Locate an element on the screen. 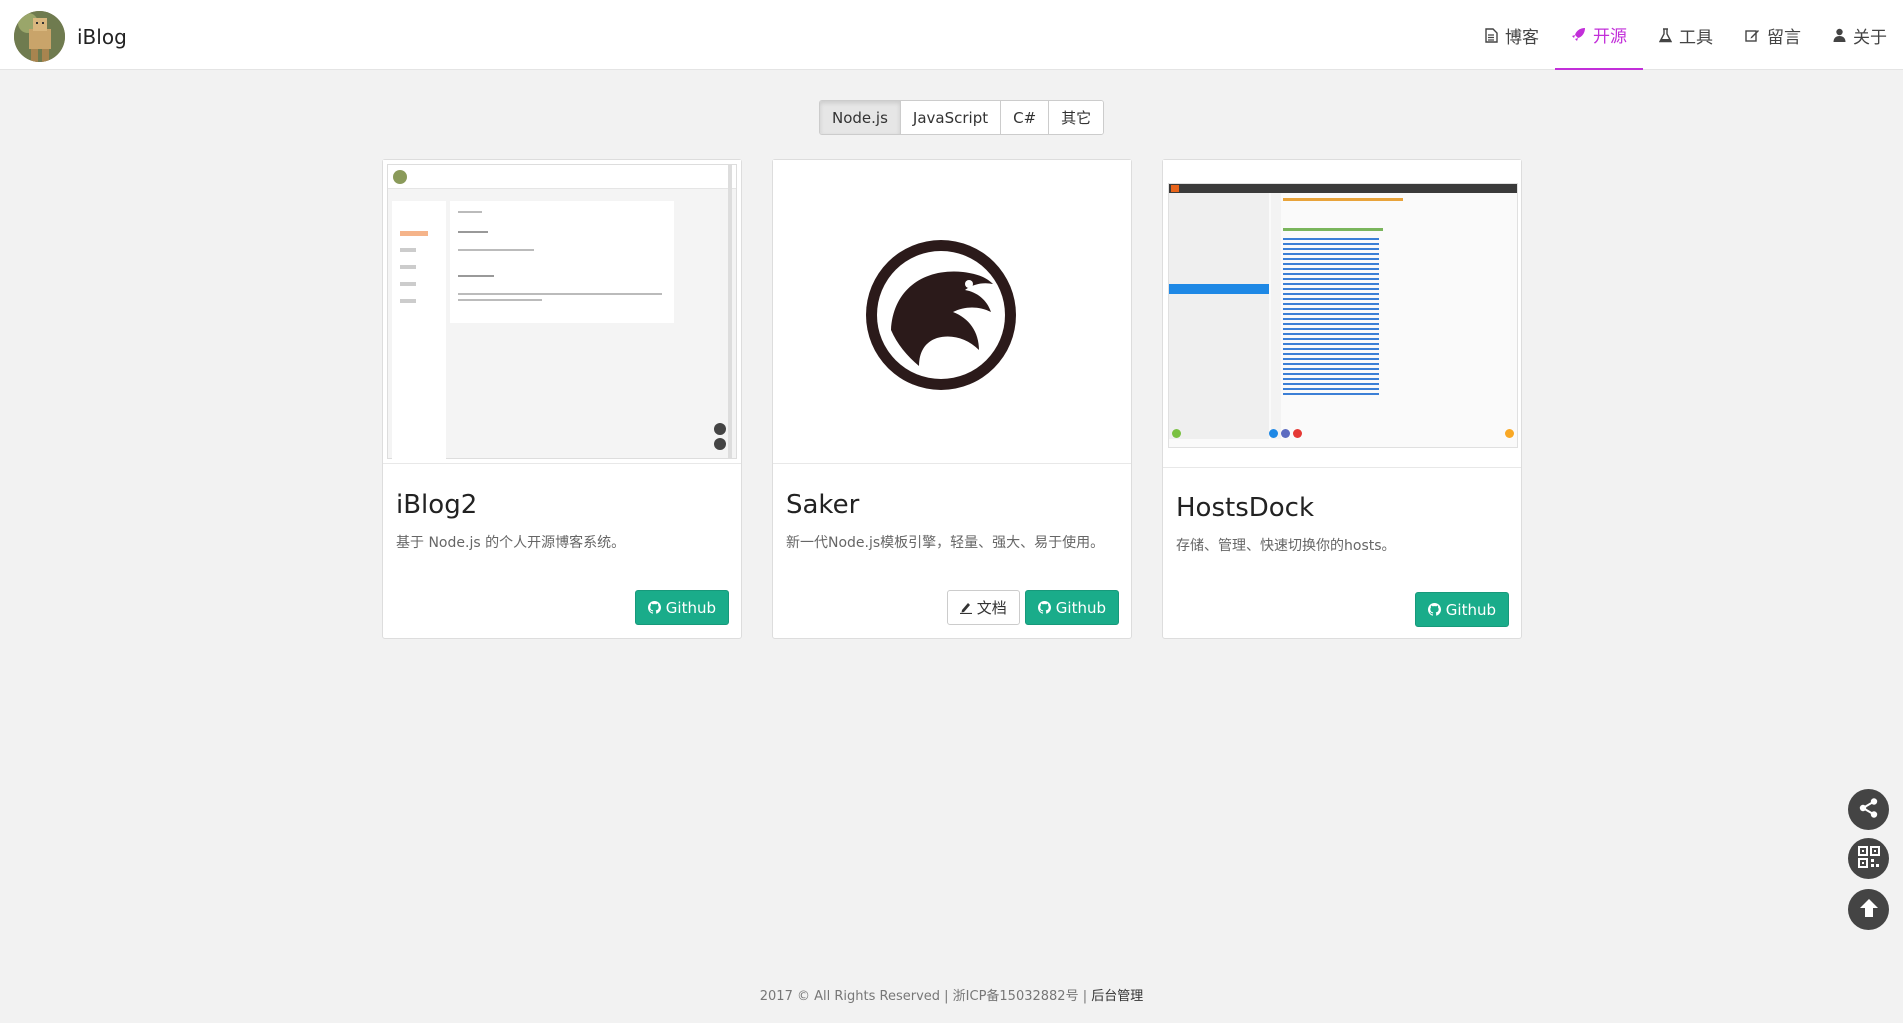  nav-item-about: 关于 is located at coordinates (1860, 35).